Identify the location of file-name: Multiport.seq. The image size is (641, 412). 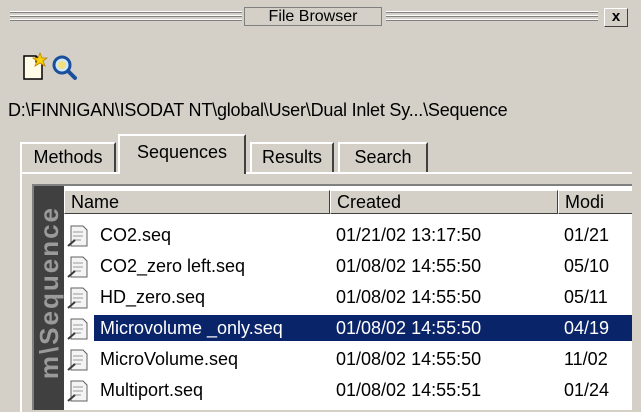
(152, 390).